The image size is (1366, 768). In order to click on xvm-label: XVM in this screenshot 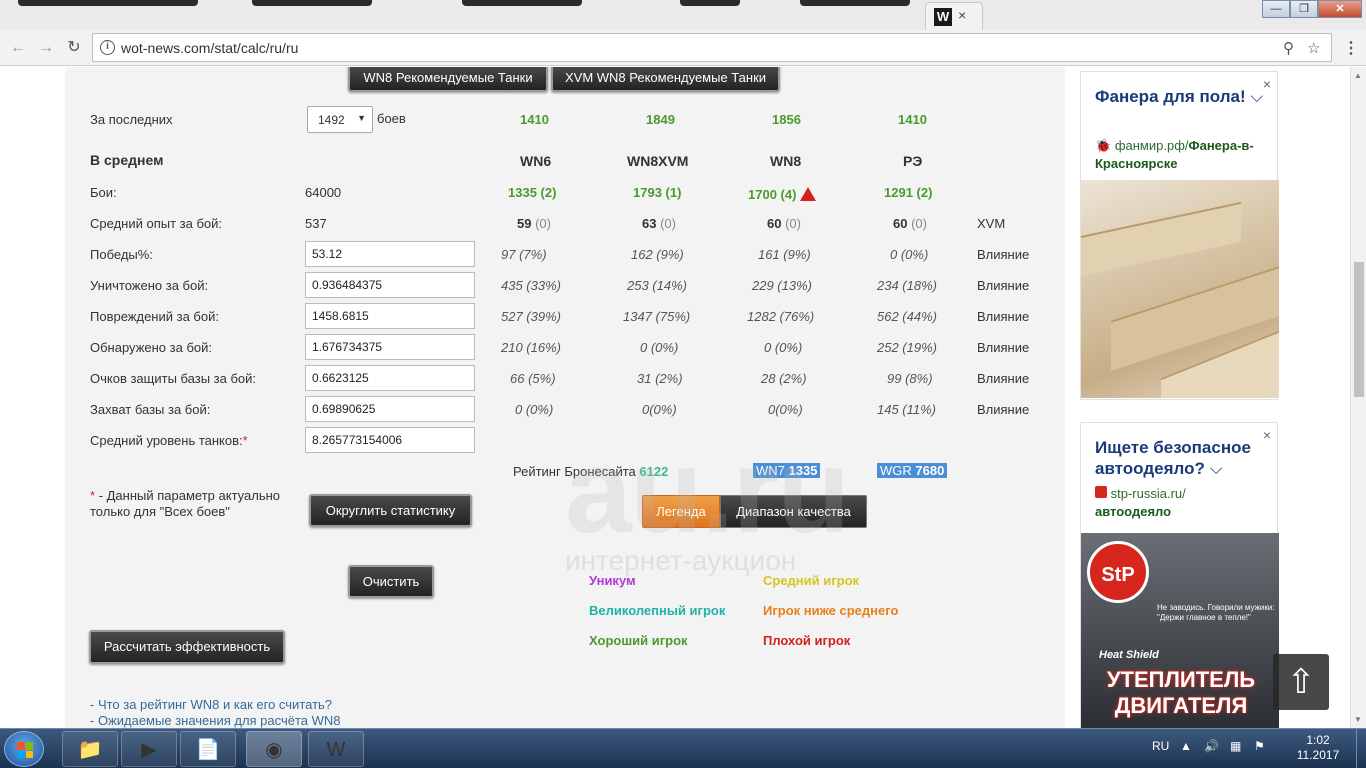, I will do `click(991, 223)`.